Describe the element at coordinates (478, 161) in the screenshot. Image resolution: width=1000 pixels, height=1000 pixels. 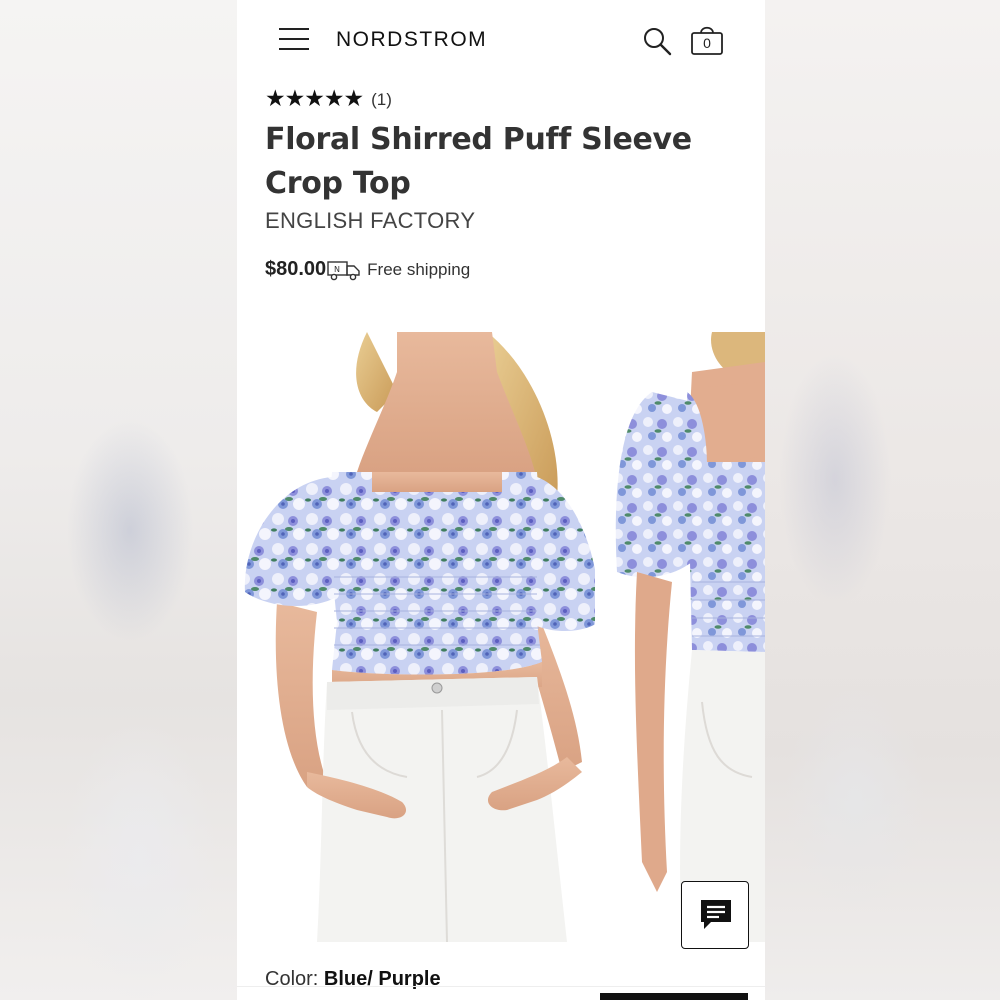
I see `product-title: Floral Shirred Puff Sleeve Crop Top` at that location.